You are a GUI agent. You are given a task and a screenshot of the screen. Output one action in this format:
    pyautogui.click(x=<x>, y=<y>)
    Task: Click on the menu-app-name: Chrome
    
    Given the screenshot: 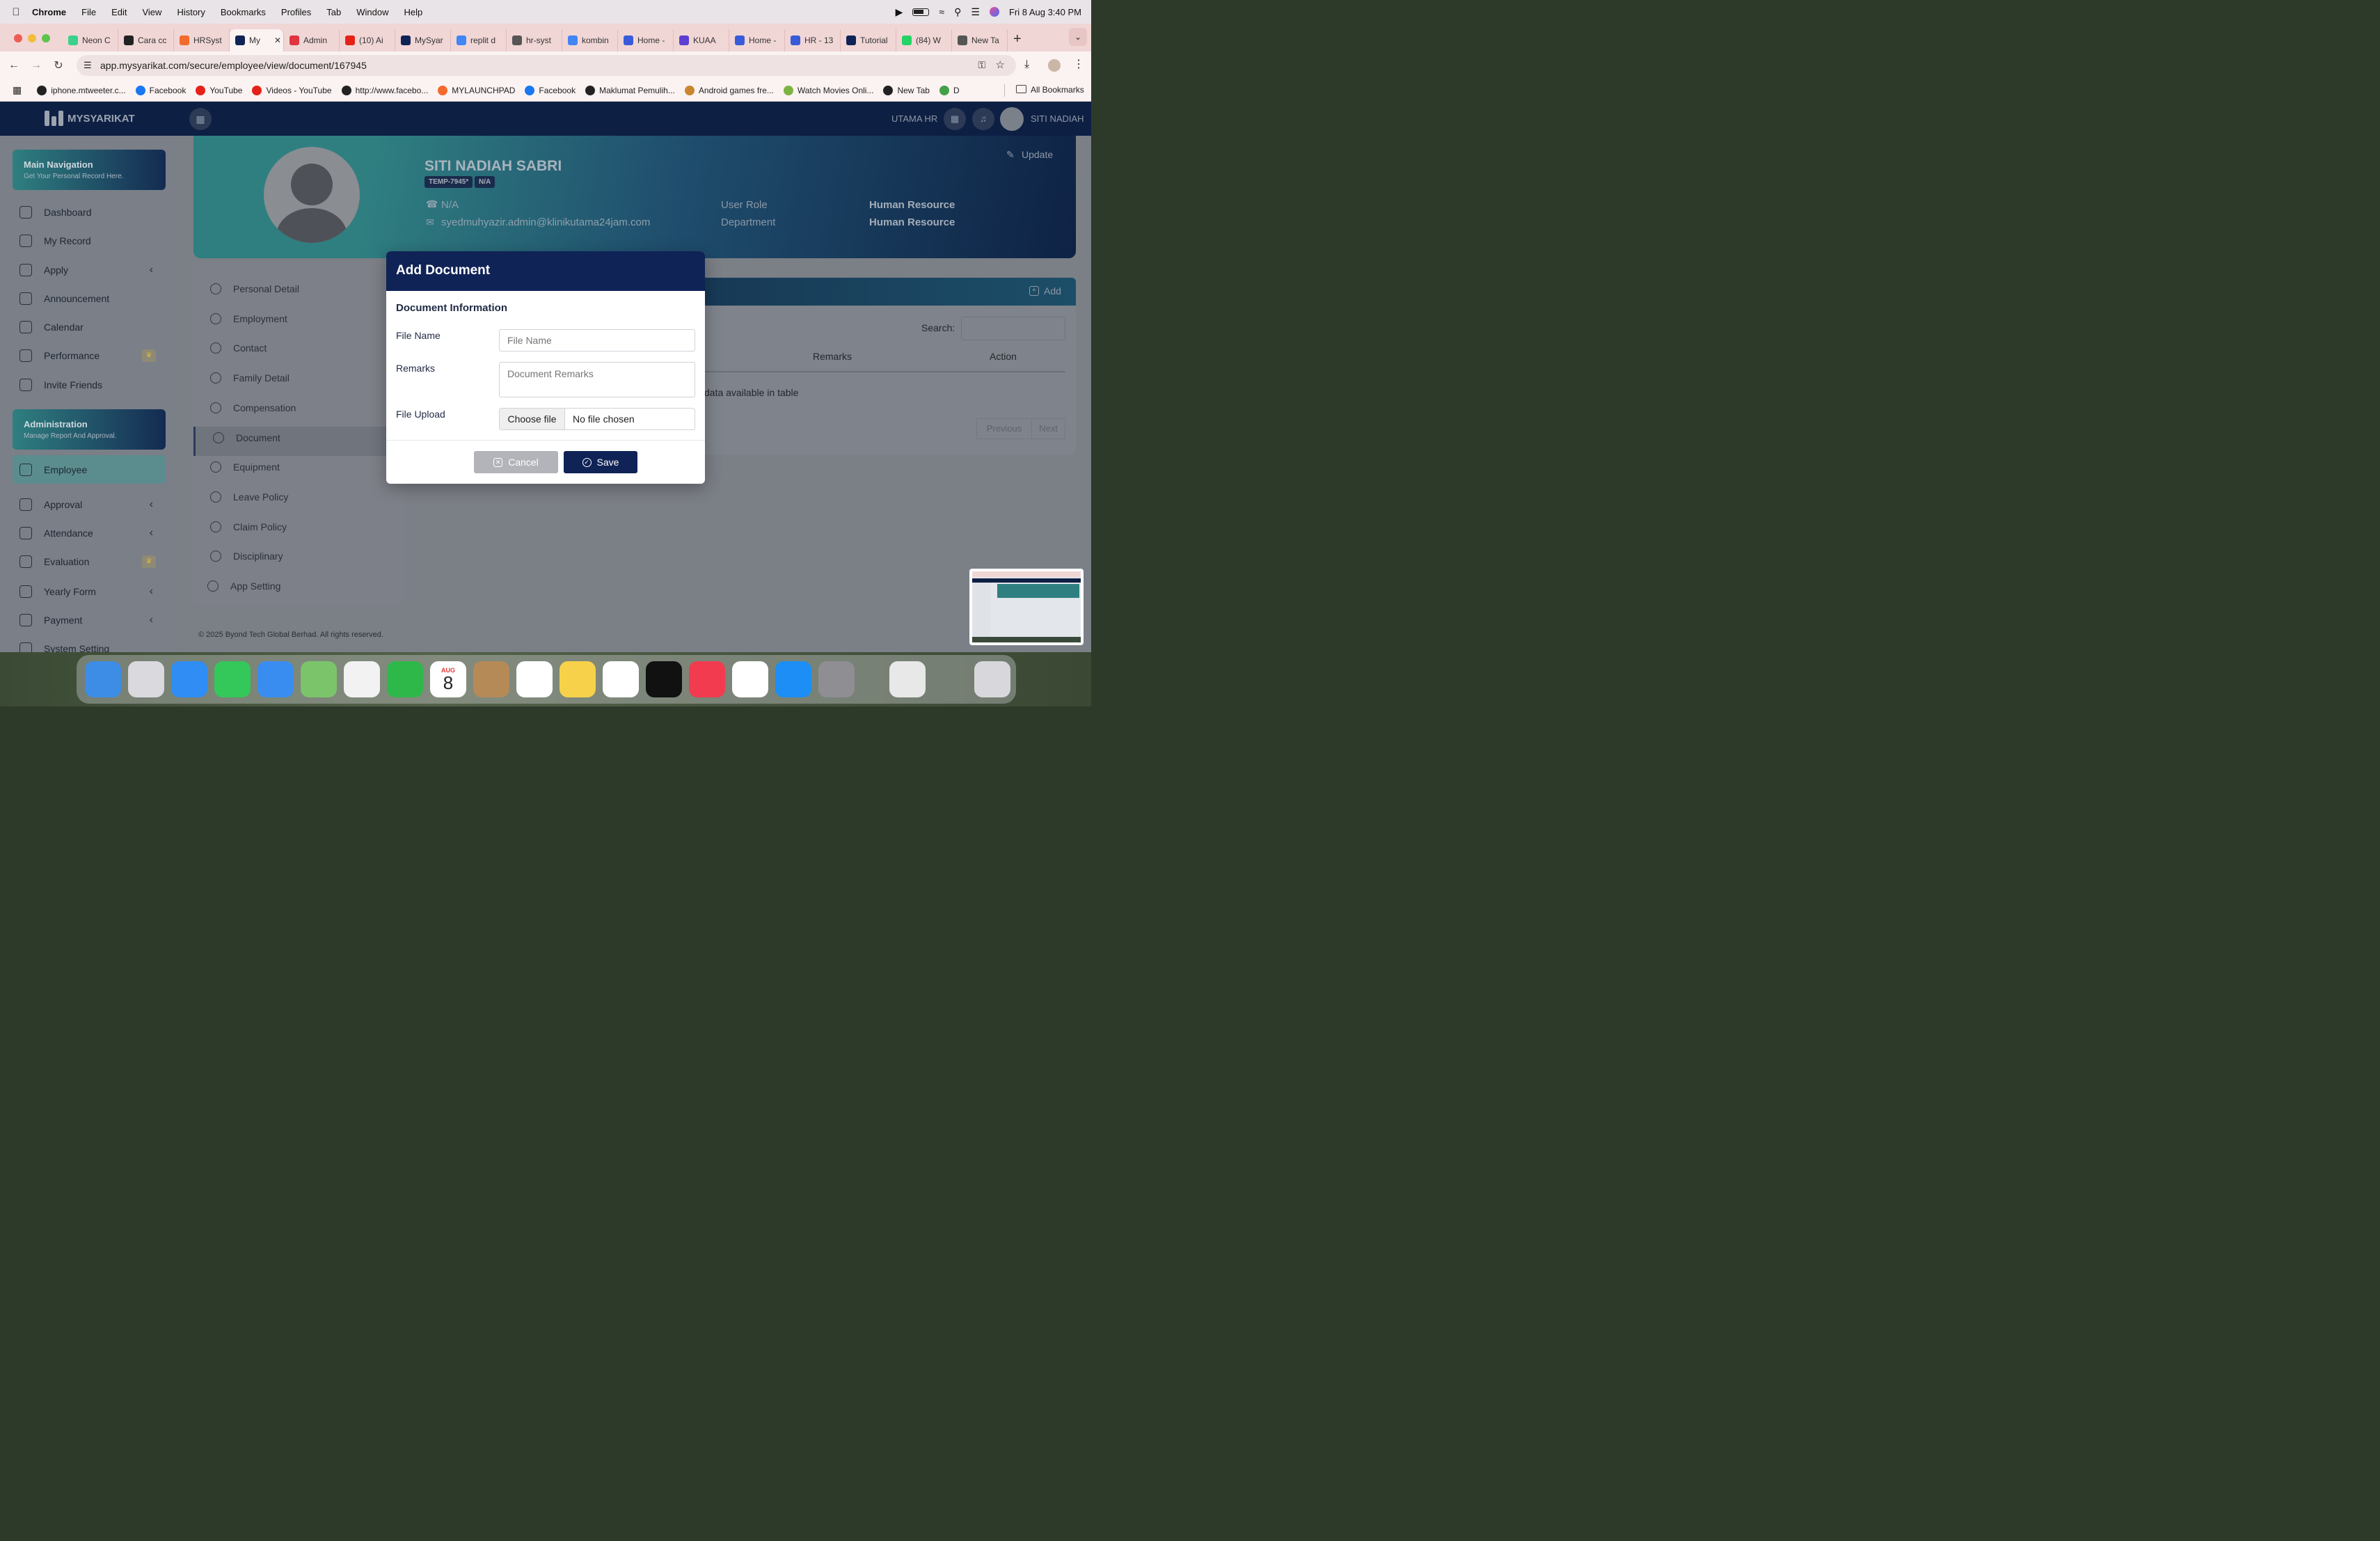 What is the action you would take?
    pyautogui.click(x=49, y=12)
    